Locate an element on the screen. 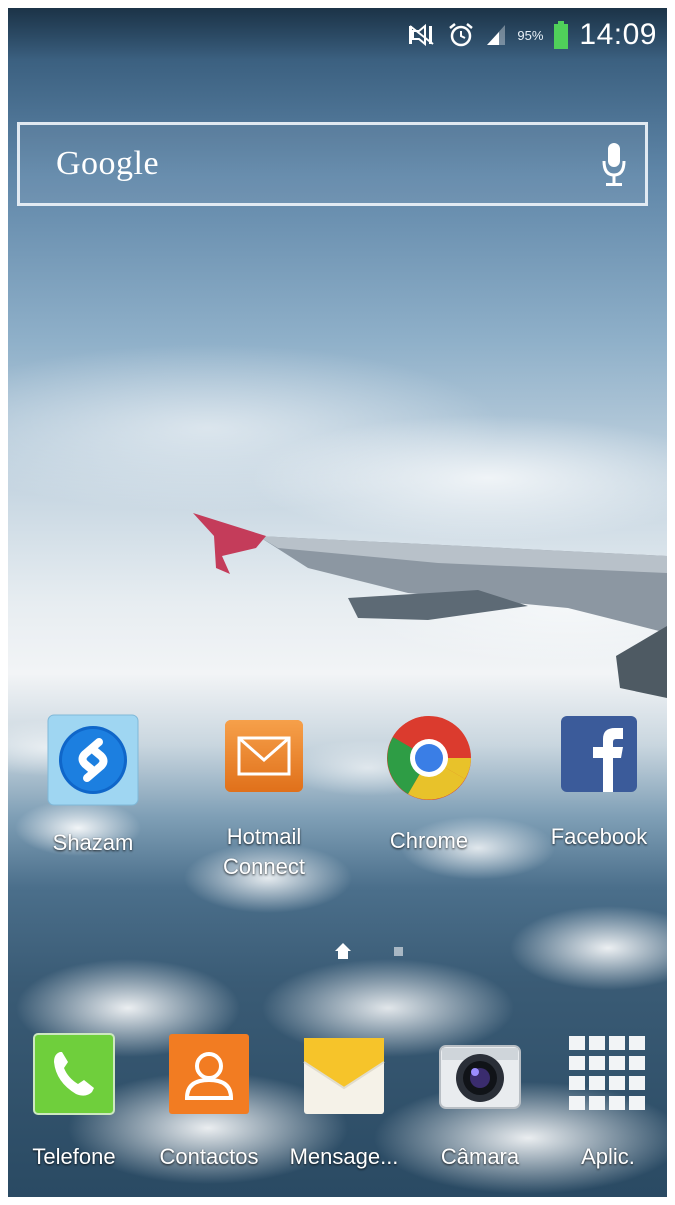  app-label: Câmara is located at coordinates (480, 1156).